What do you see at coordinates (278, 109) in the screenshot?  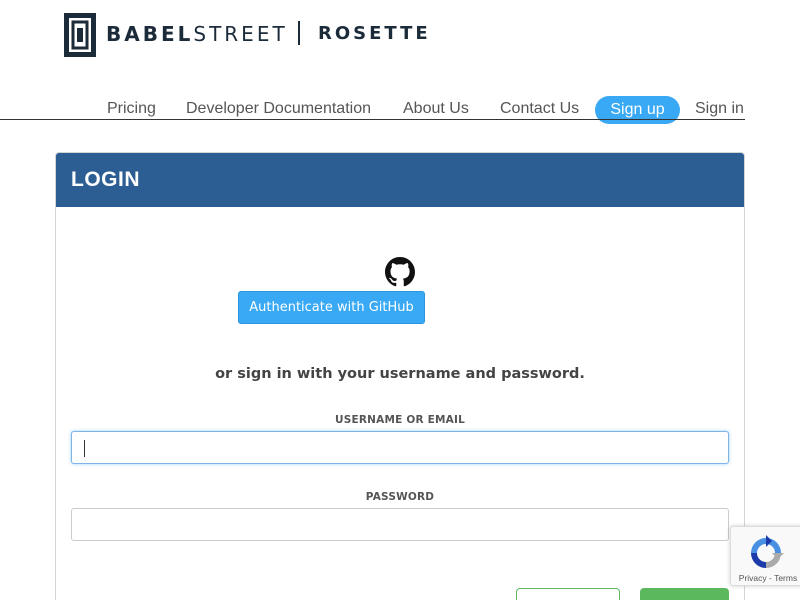 I see `nav-developer-documentation: Developer Documentation` at bounding box center [278, 109].